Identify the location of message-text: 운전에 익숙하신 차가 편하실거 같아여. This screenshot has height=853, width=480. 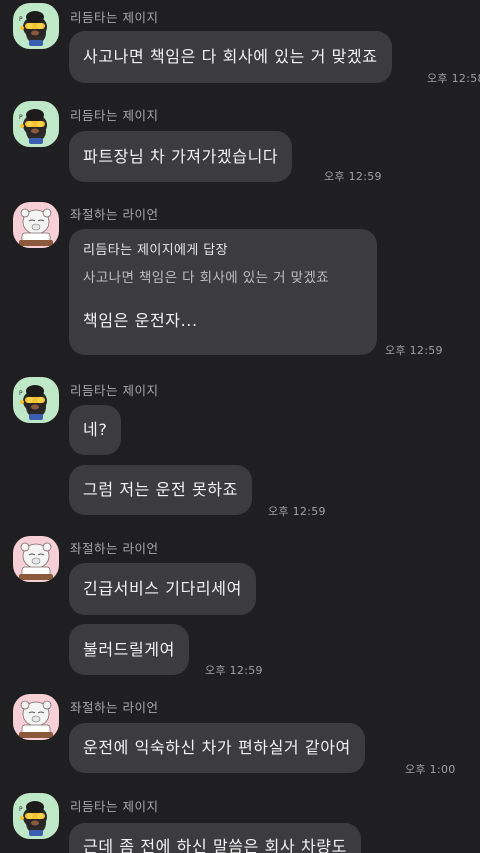
(217, 747).